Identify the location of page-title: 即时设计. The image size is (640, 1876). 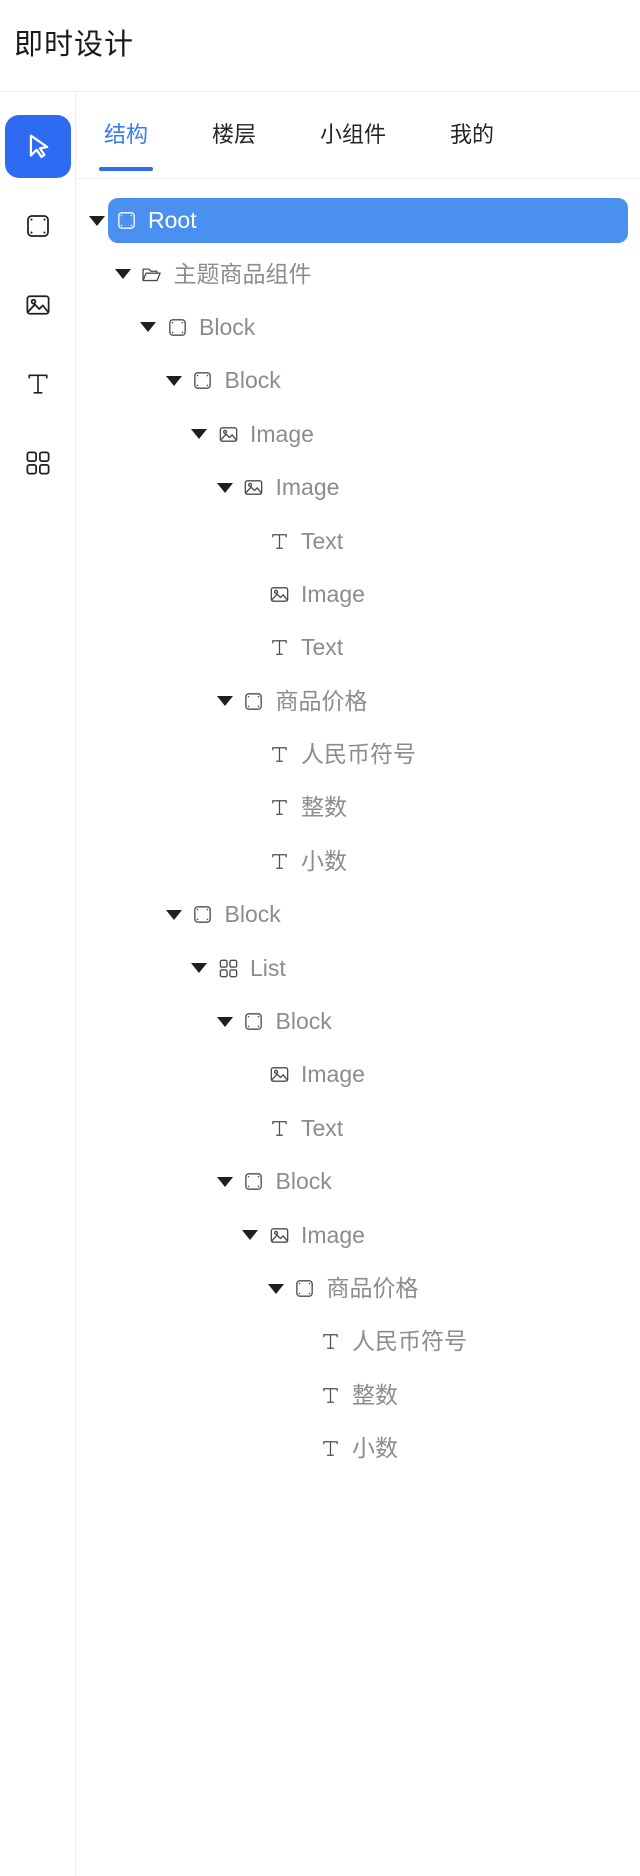
(74, 45).